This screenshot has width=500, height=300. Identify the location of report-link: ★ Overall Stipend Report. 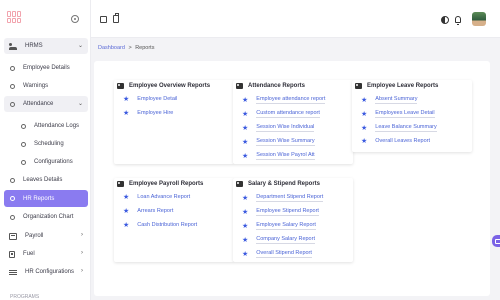
(277, 254).